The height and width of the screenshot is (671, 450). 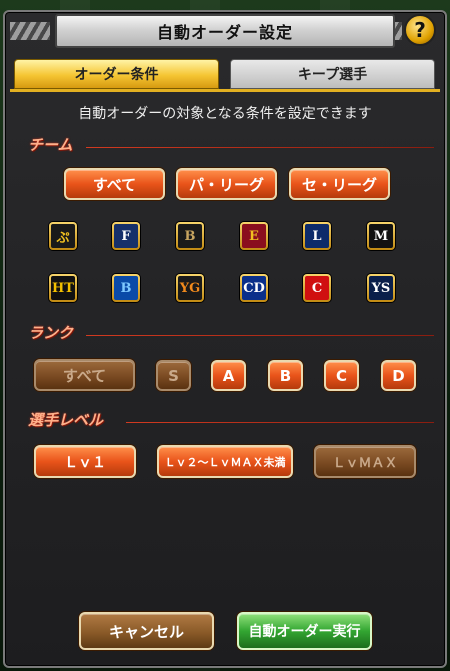 I want to click on team-button: F, so click(x=126, y=236).